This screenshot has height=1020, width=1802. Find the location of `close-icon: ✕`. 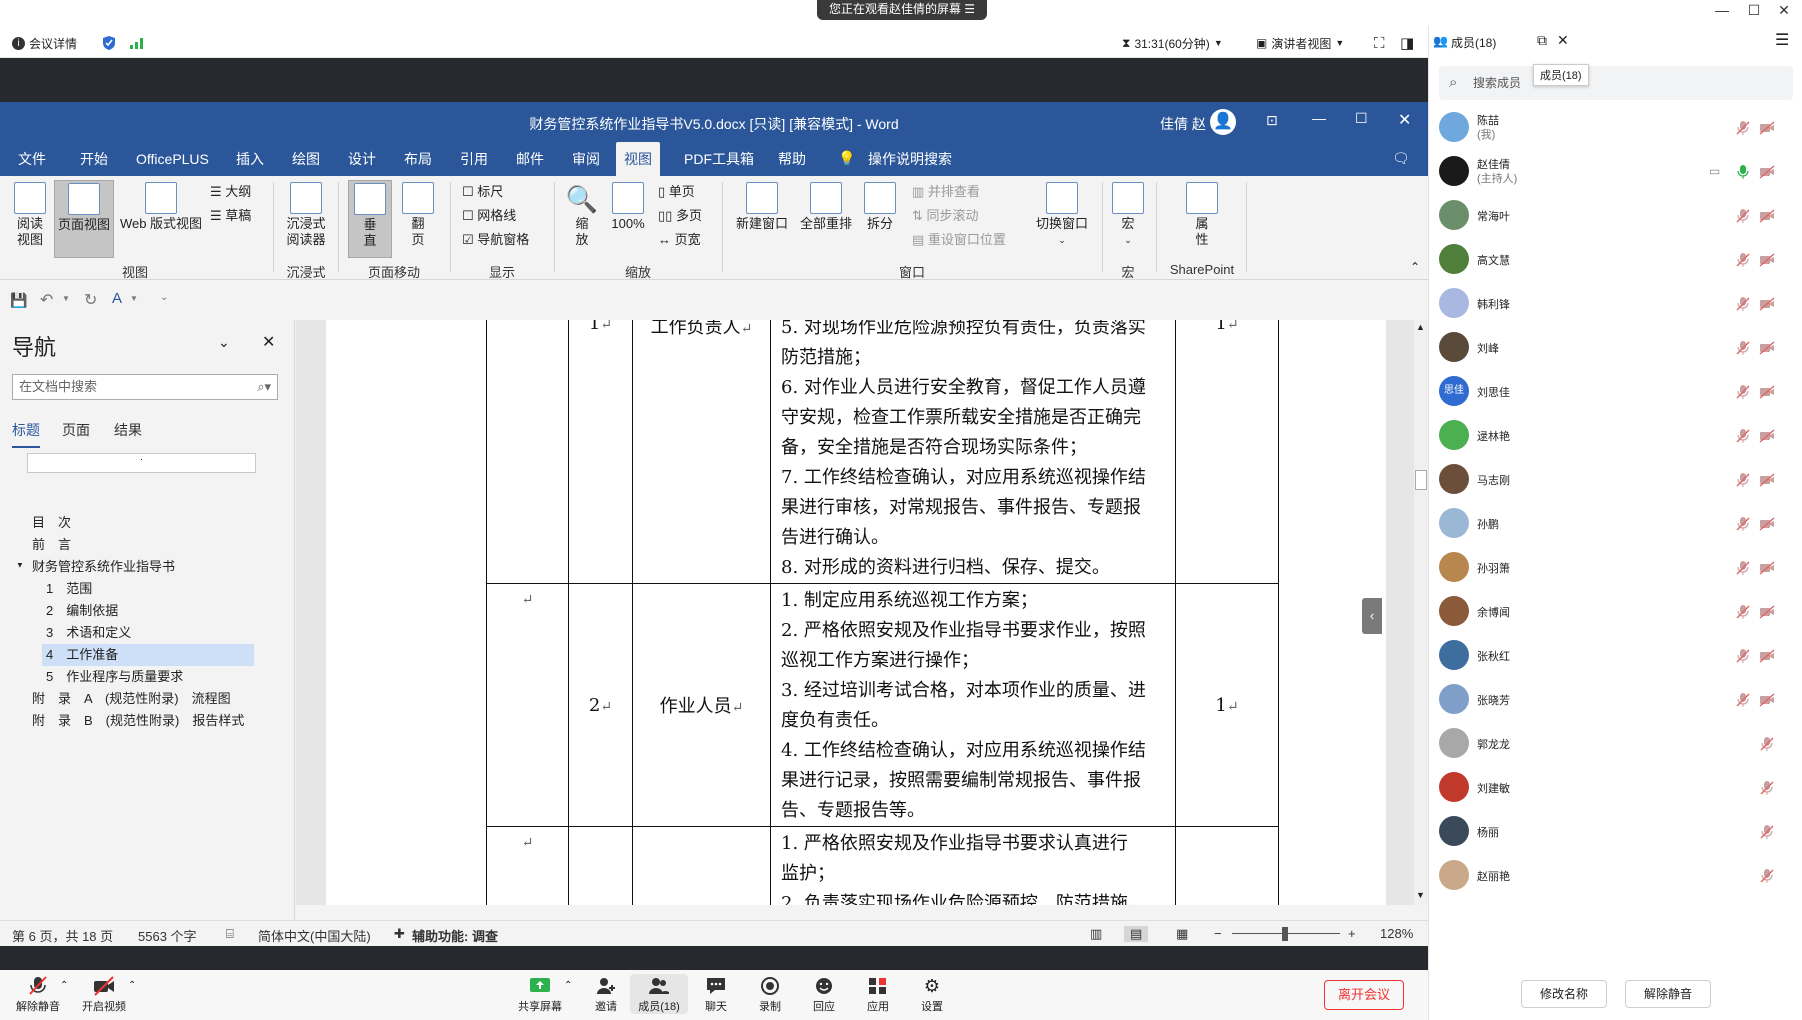

close-icon: ✕ is located at coordinates (1784, 10).